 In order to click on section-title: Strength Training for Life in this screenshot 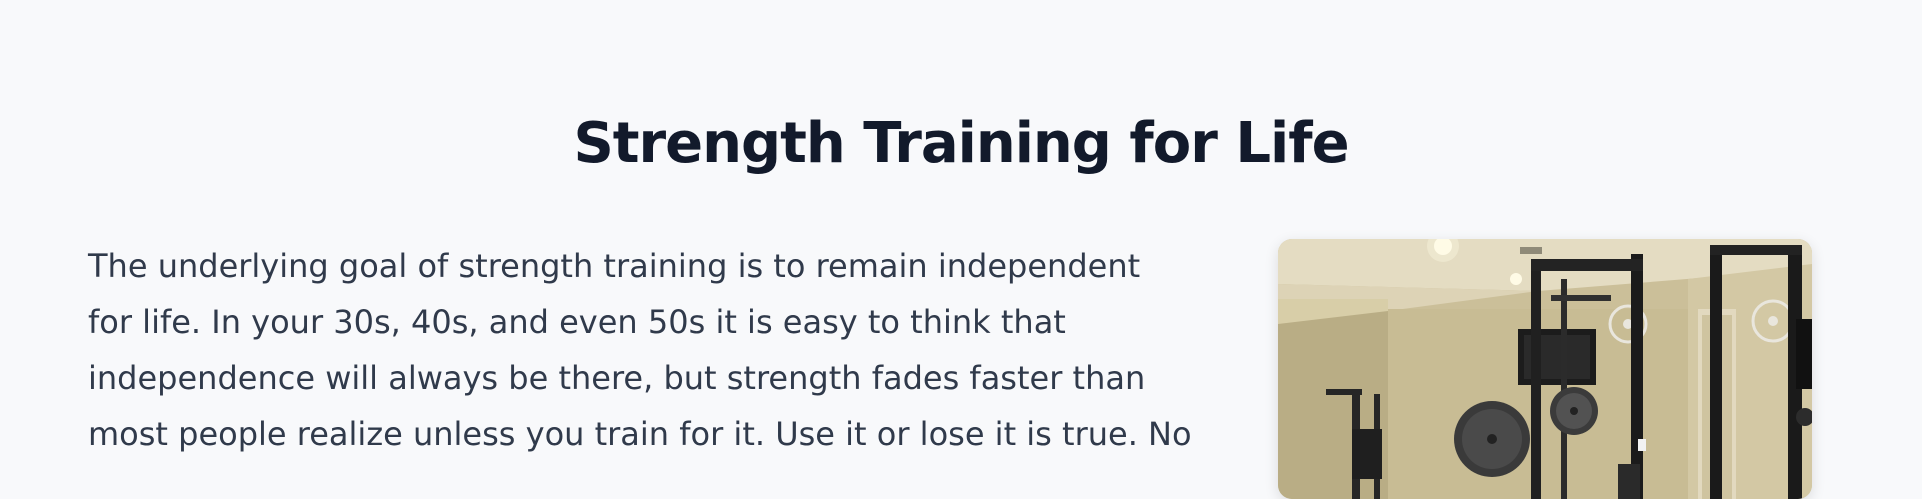, I will do `click(961, 143)`.